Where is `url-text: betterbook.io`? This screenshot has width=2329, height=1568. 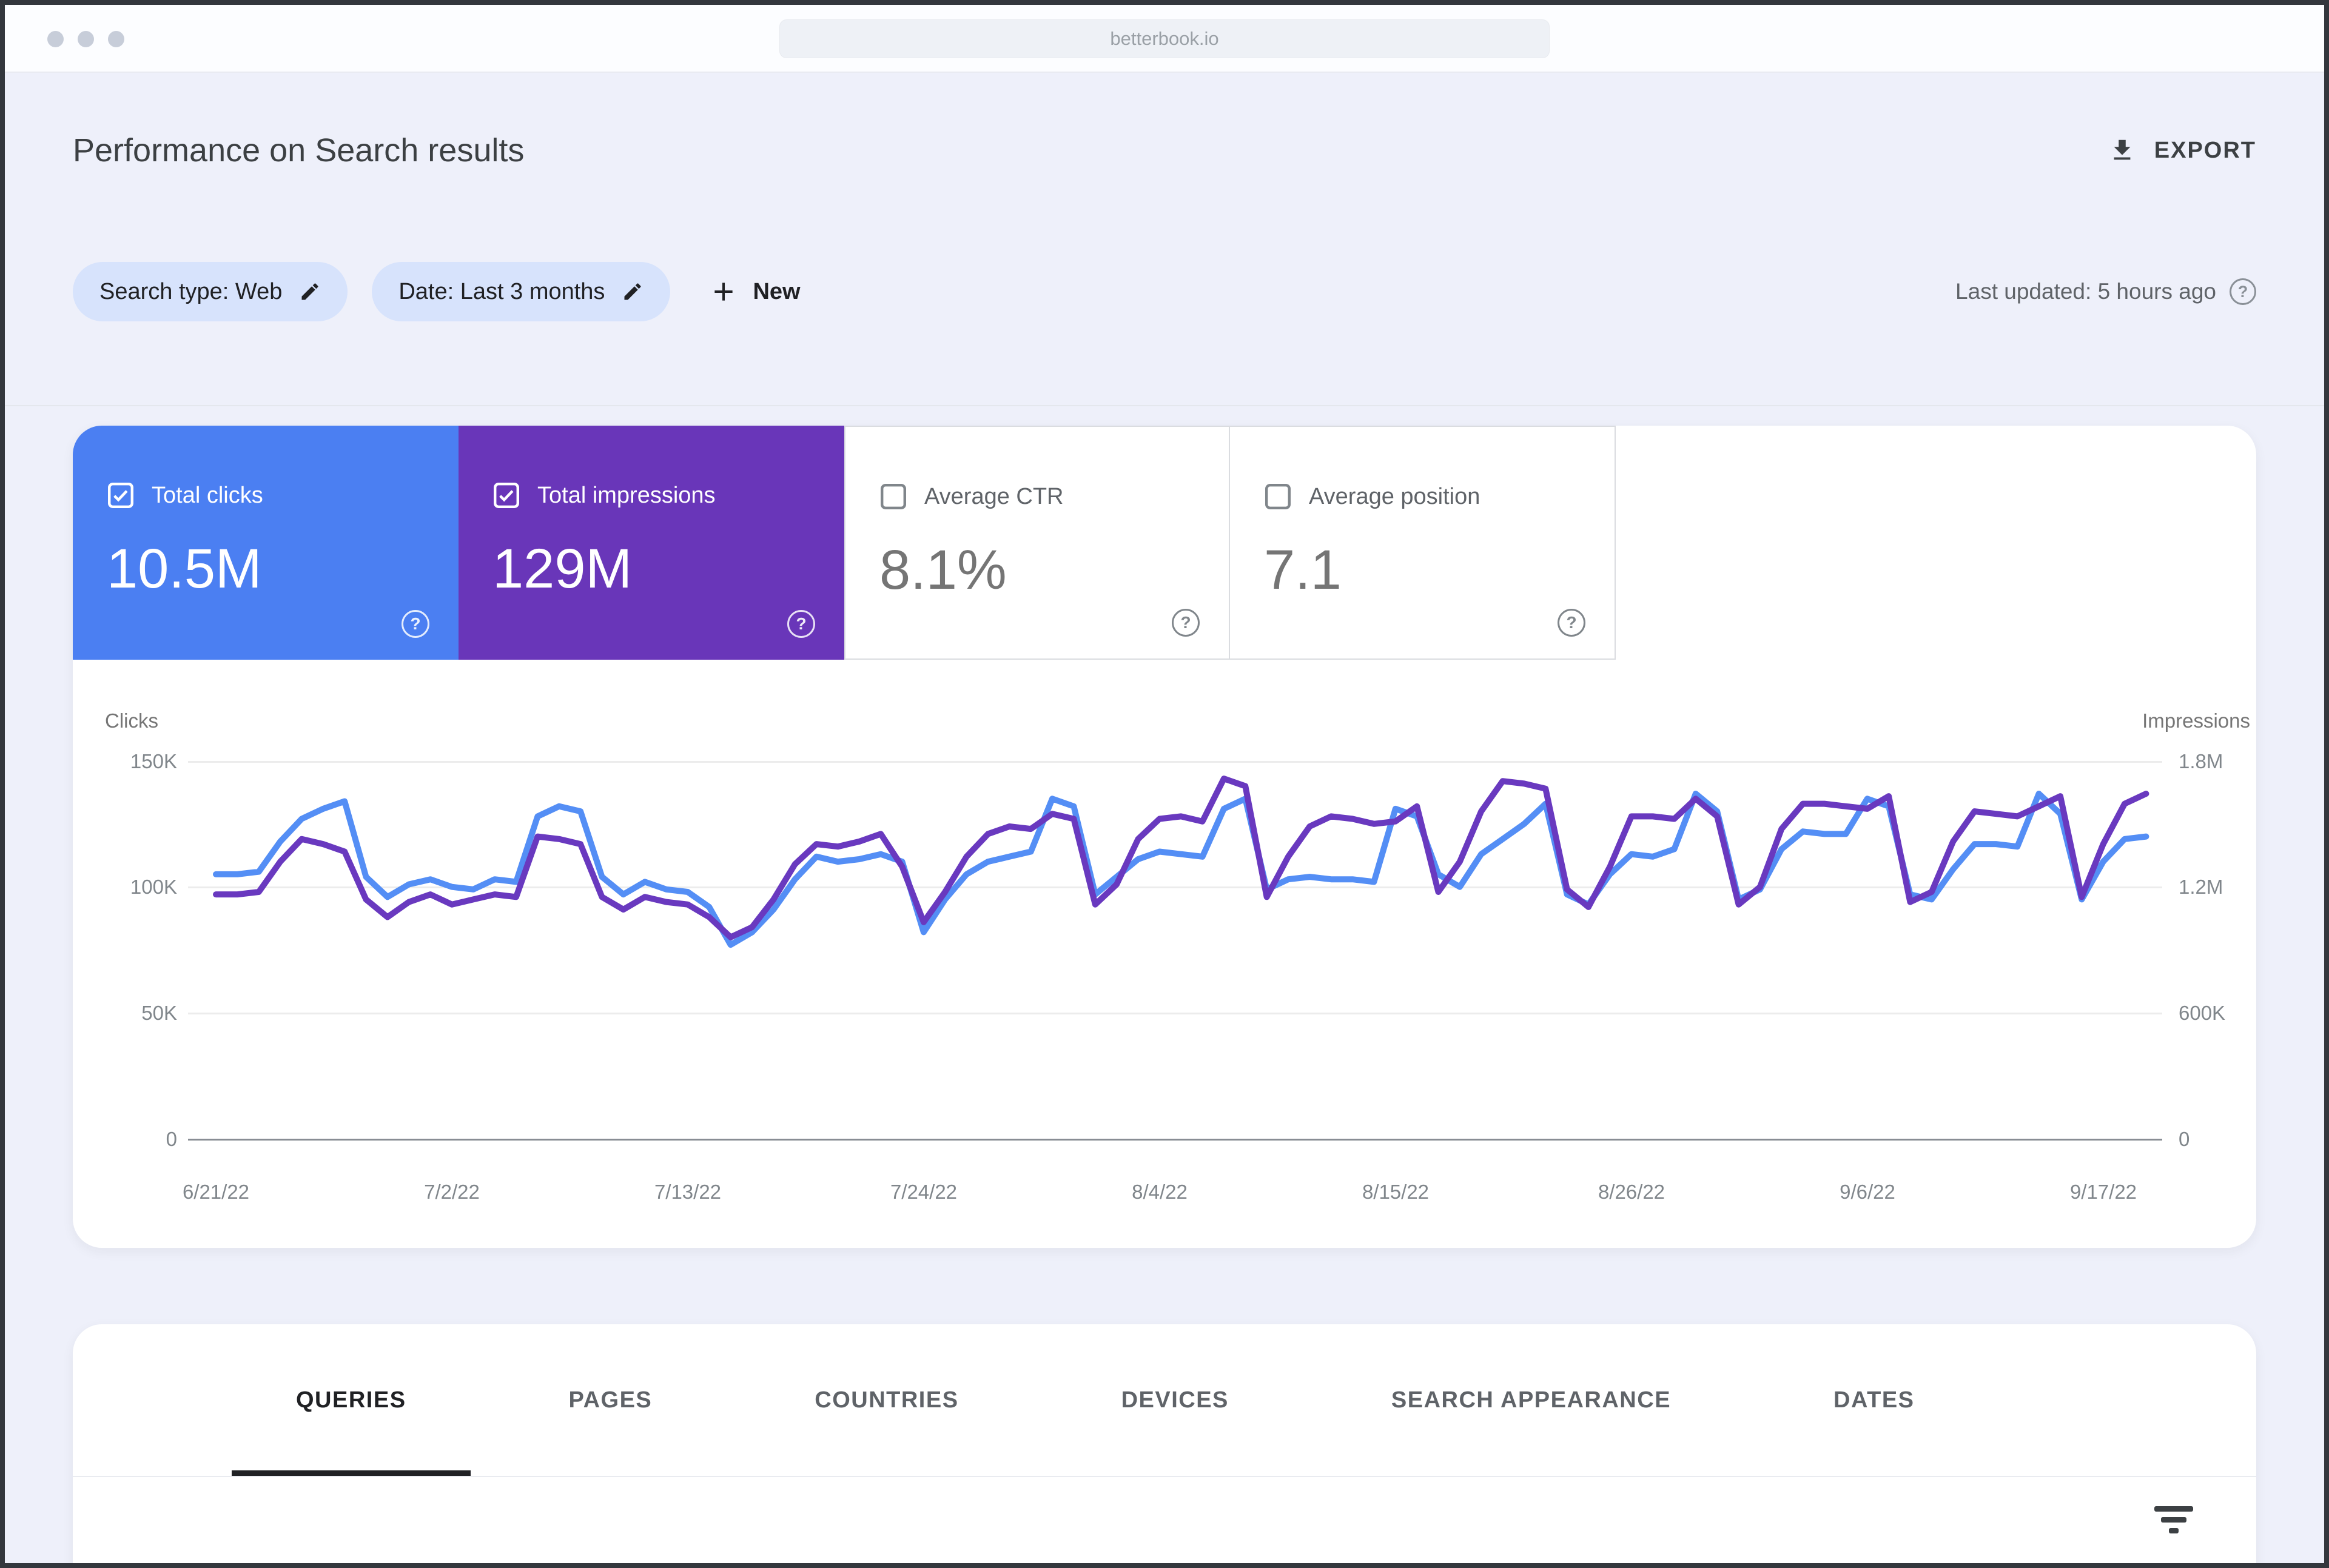 url-text: betterbook.io is located at coordinates (1164, 39).